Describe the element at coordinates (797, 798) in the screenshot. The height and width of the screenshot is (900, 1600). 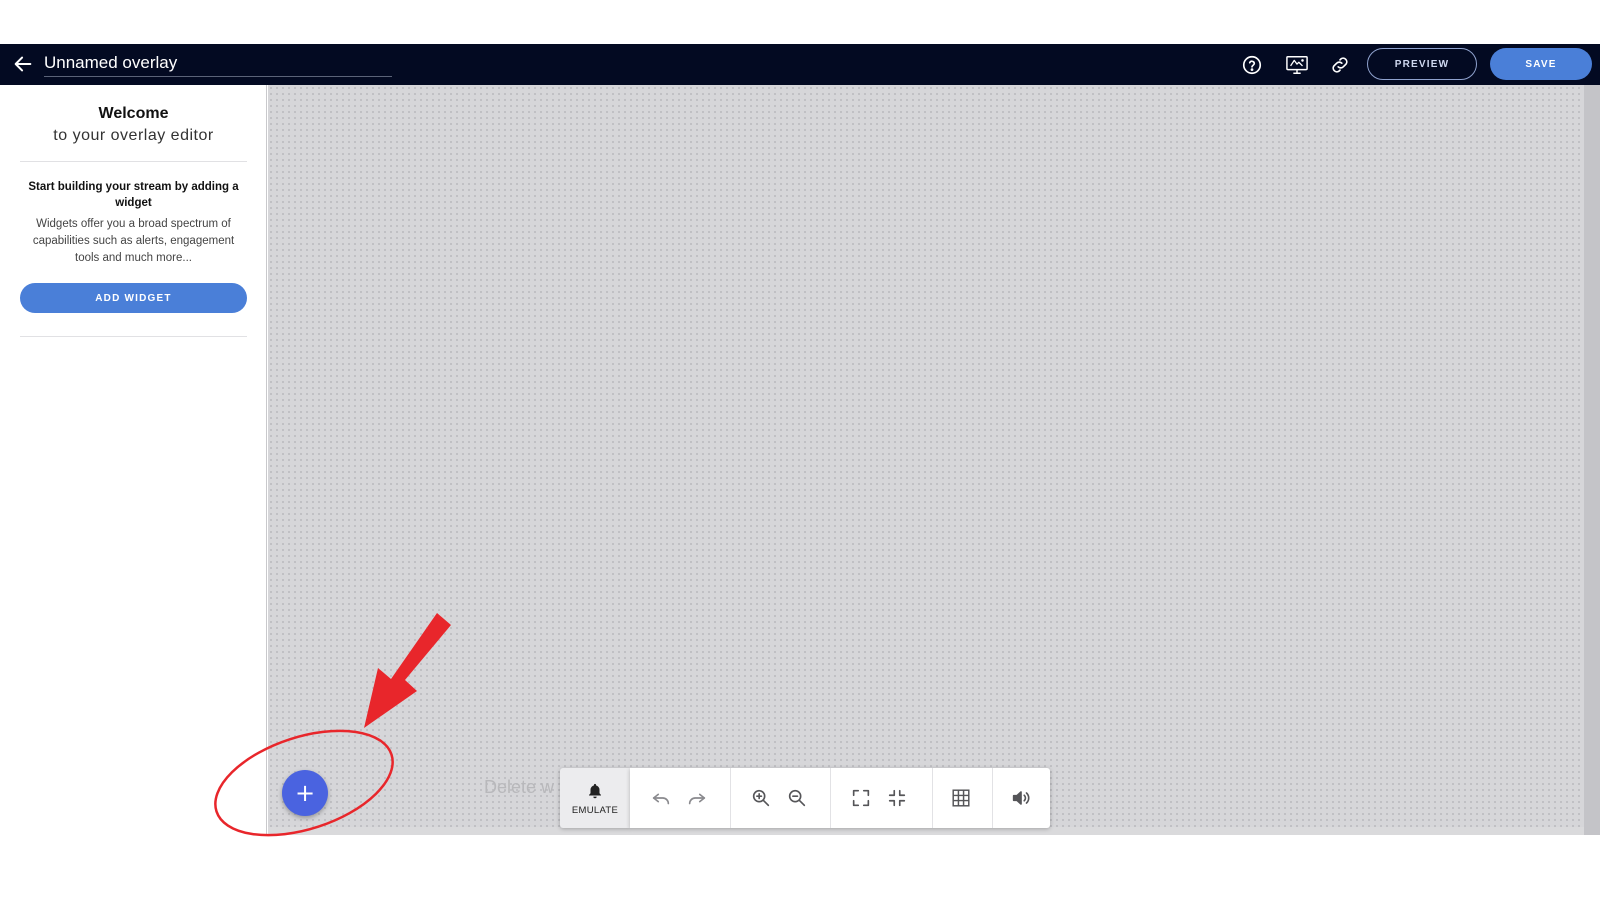
I see `zoom-out-icon` at that location.